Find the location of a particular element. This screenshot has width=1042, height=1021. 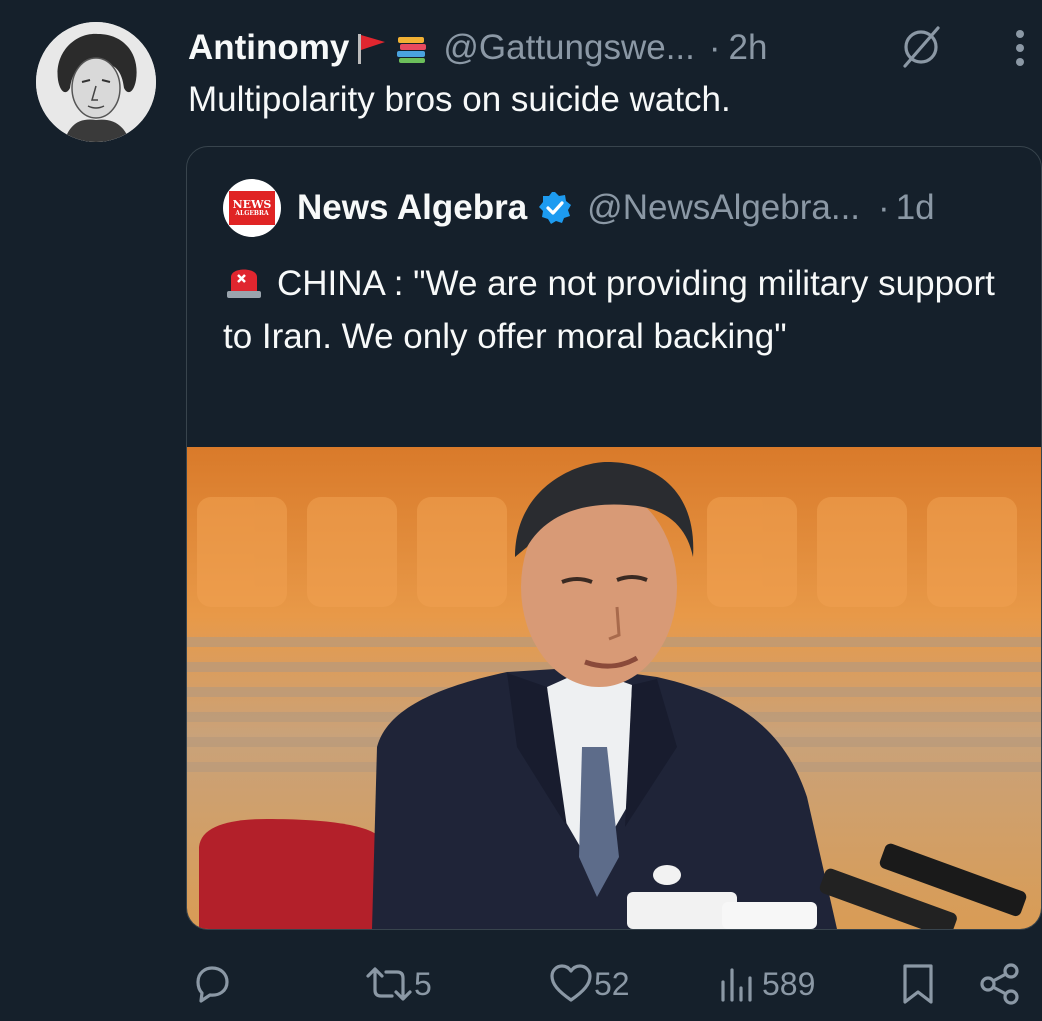

tweet-header: Antinomy @Gattungswe... · 2h is located at coordinates (477, 48).